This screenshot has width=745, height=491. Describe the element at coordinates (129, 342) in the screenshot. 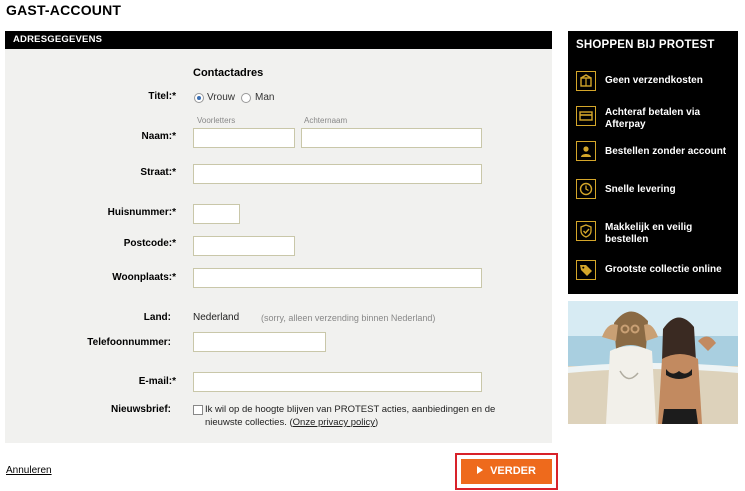

I see `telefoon-label: Telefoonnummer:` at that location.